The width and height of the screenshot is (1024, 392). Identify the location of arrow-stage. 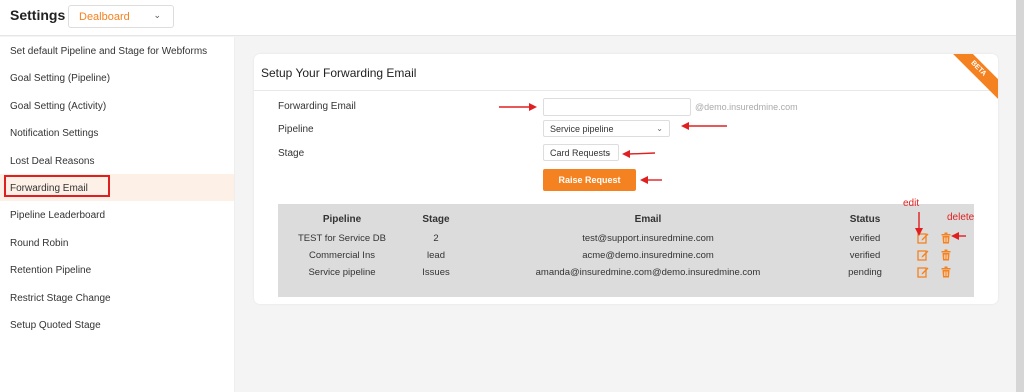
(642, 153).